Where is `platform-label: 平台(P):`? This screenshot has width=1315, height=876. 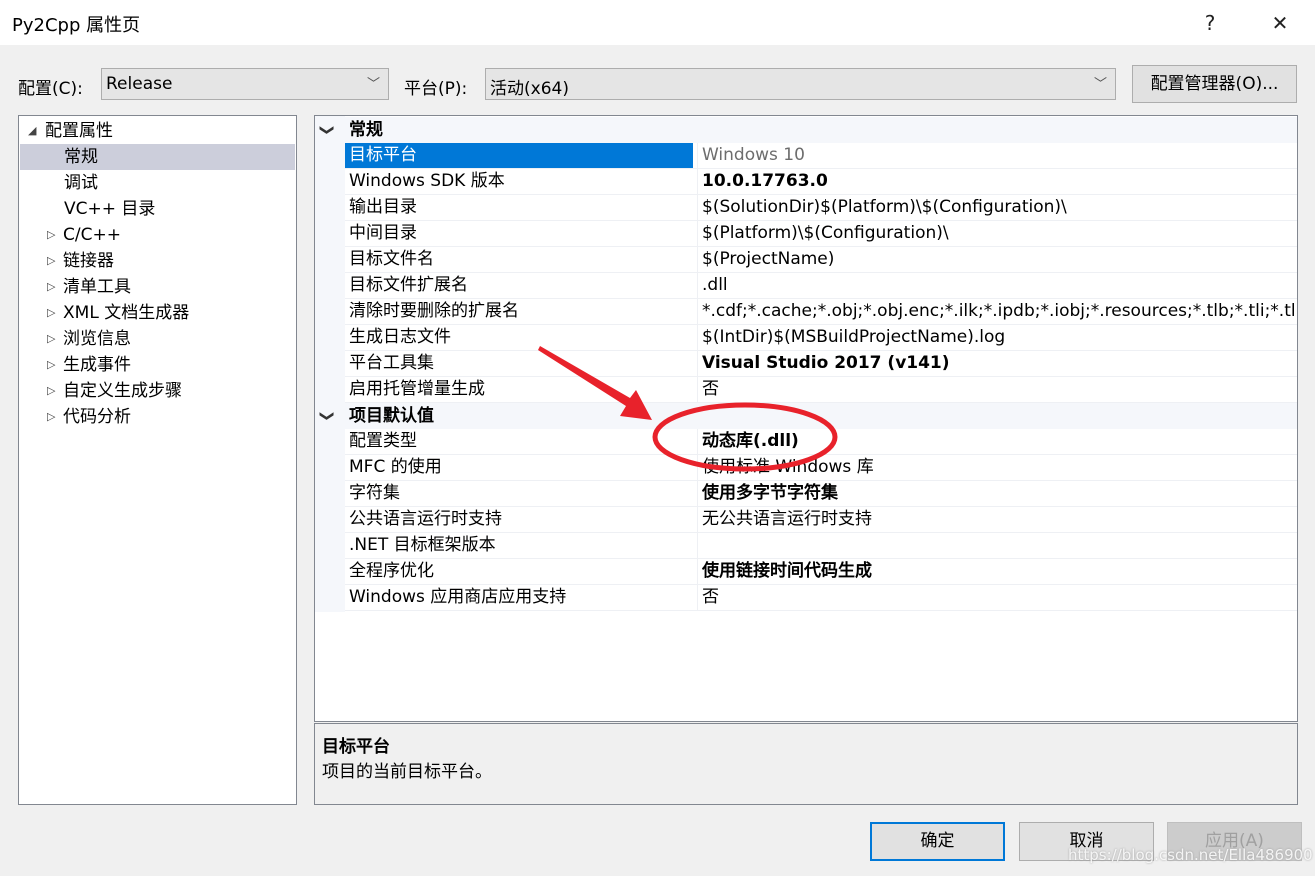 platform-label: 平台(P): is located at coordinates (436, 89).